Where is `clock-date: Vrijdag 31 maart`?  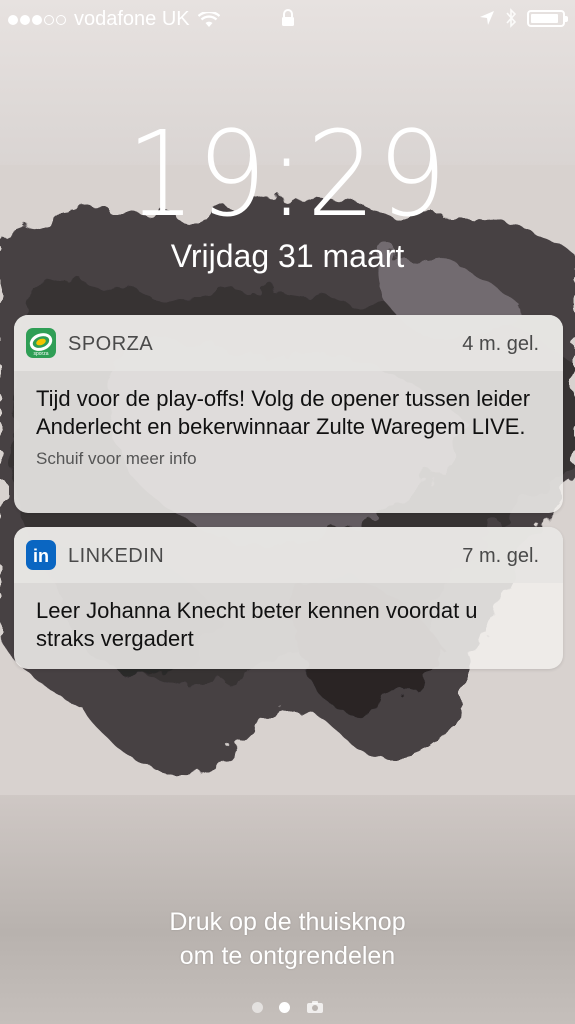 clock-date: Vrijdag 31 maart is located at coordinates (287, 256).